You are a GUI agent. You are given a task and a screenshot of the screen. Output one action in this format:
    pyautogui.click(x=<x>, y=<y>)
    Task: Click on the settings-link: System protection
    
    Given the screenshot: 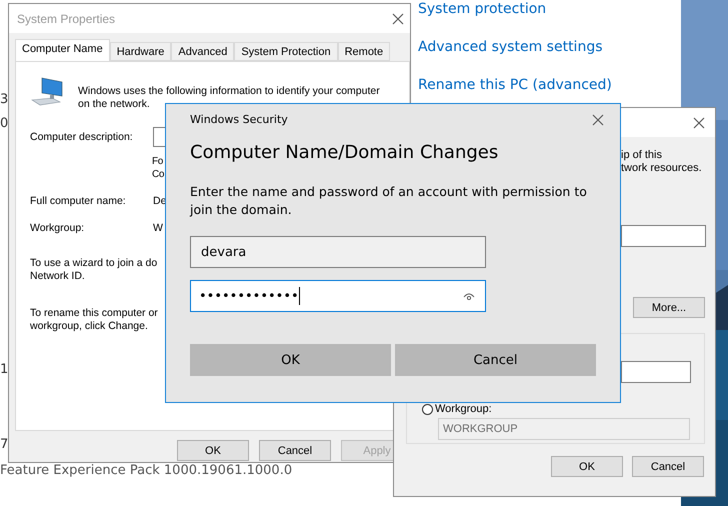 What is the action you would take?
    pyautogui.click(x=515, y=9)
    